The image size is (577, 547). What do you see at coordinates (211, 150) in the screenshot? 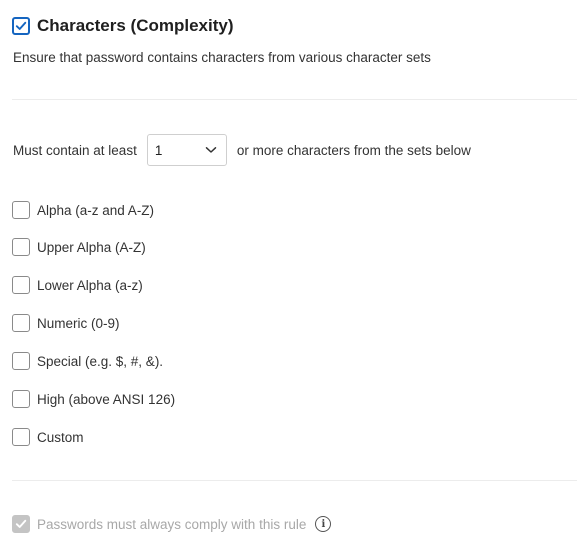
I see `chevron-down-icon` at bounding box center [211, 150].